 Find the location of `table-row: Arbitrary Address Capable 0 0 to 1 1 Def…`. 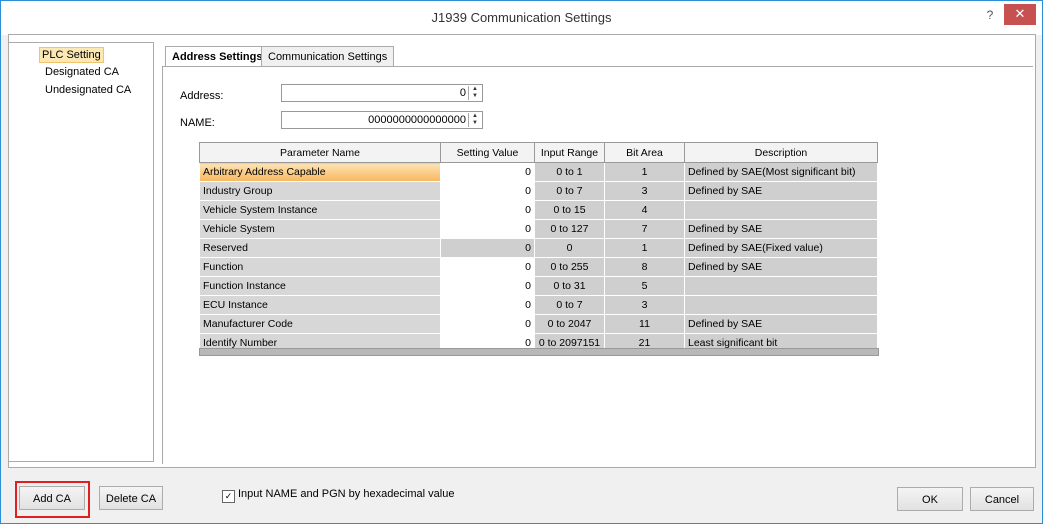

table-row: Arbitrary Address Capable 0 0 to 1 1 Def… is located at coordinates (538, 172).